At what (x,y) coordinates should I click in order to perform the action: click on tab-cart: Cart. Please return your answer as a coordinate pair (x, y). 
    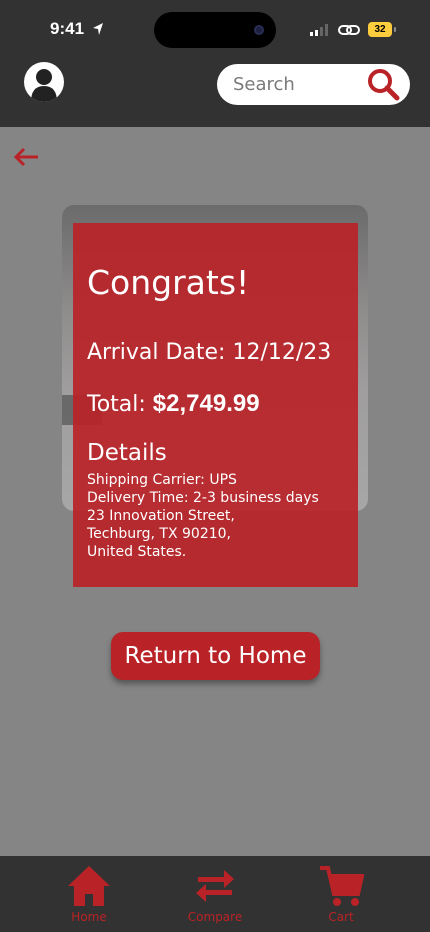
    Looking at the image, I should click on (341, 896).